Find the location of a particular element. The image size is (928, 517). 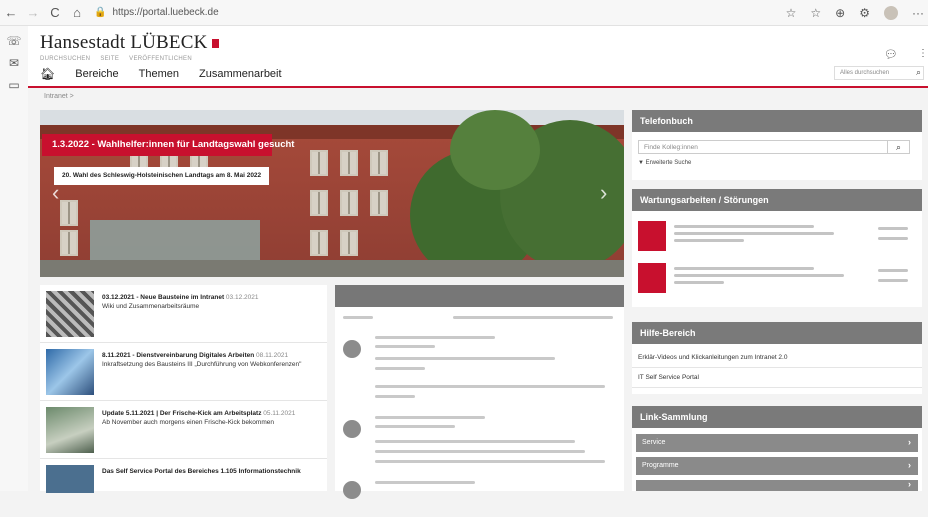

help-title: Hilfe-Bereich is located at coordinates (777, 333).